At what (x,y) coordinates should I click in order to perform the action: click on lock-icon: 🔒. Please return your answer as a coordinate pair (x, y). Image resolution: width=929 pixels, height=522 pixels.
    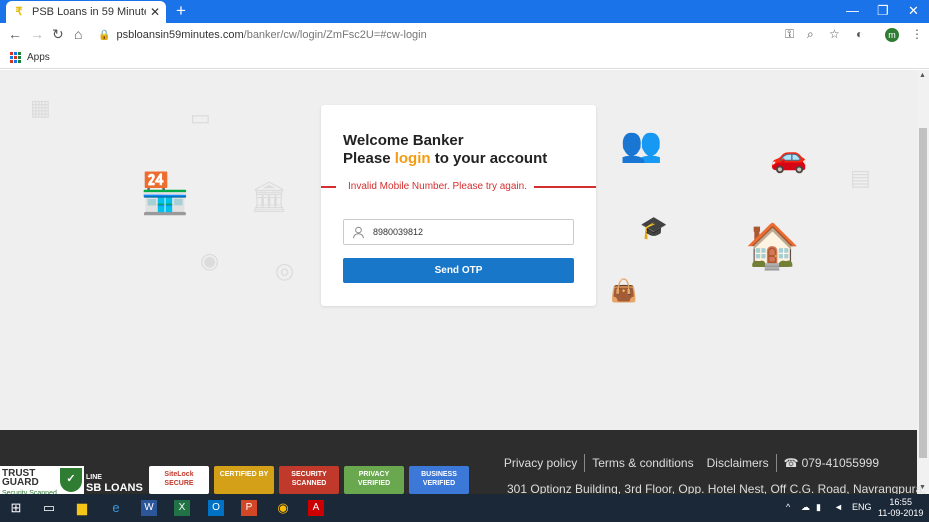
    Looking at the image, I should click on (104, 35).